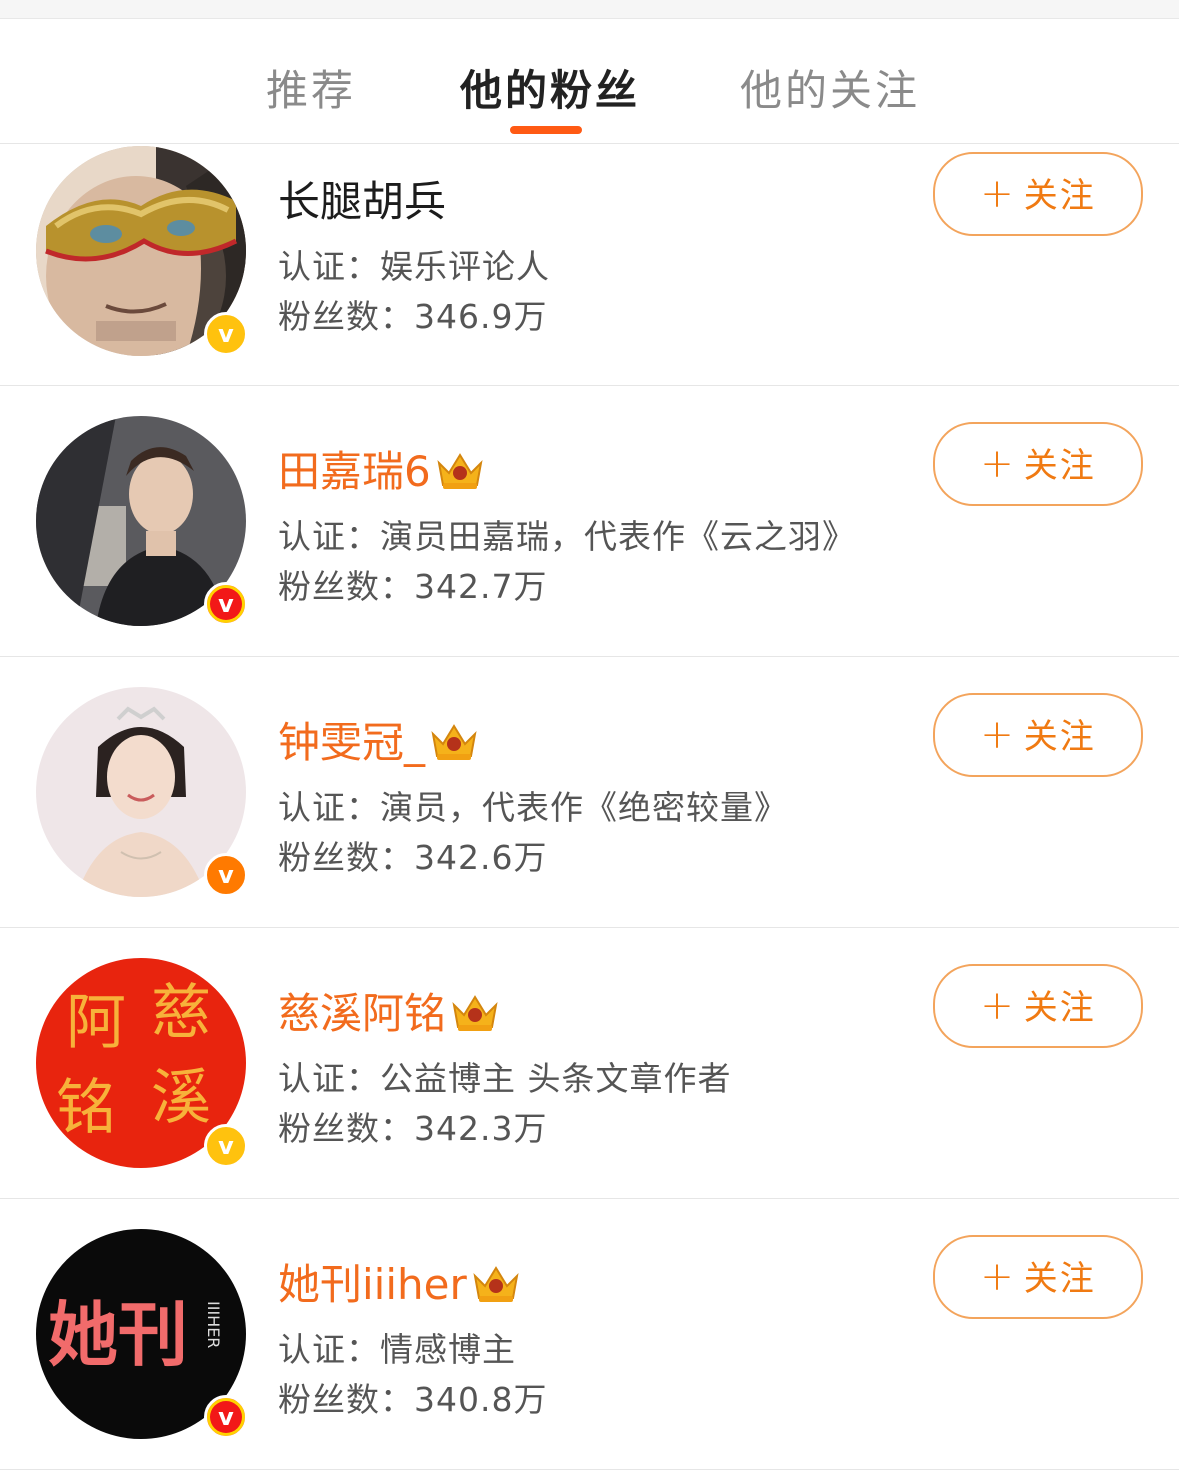 This screenshot has width=1179, height=1470. I want to click on user-name: 钟雯冠_, so click(379, 739).